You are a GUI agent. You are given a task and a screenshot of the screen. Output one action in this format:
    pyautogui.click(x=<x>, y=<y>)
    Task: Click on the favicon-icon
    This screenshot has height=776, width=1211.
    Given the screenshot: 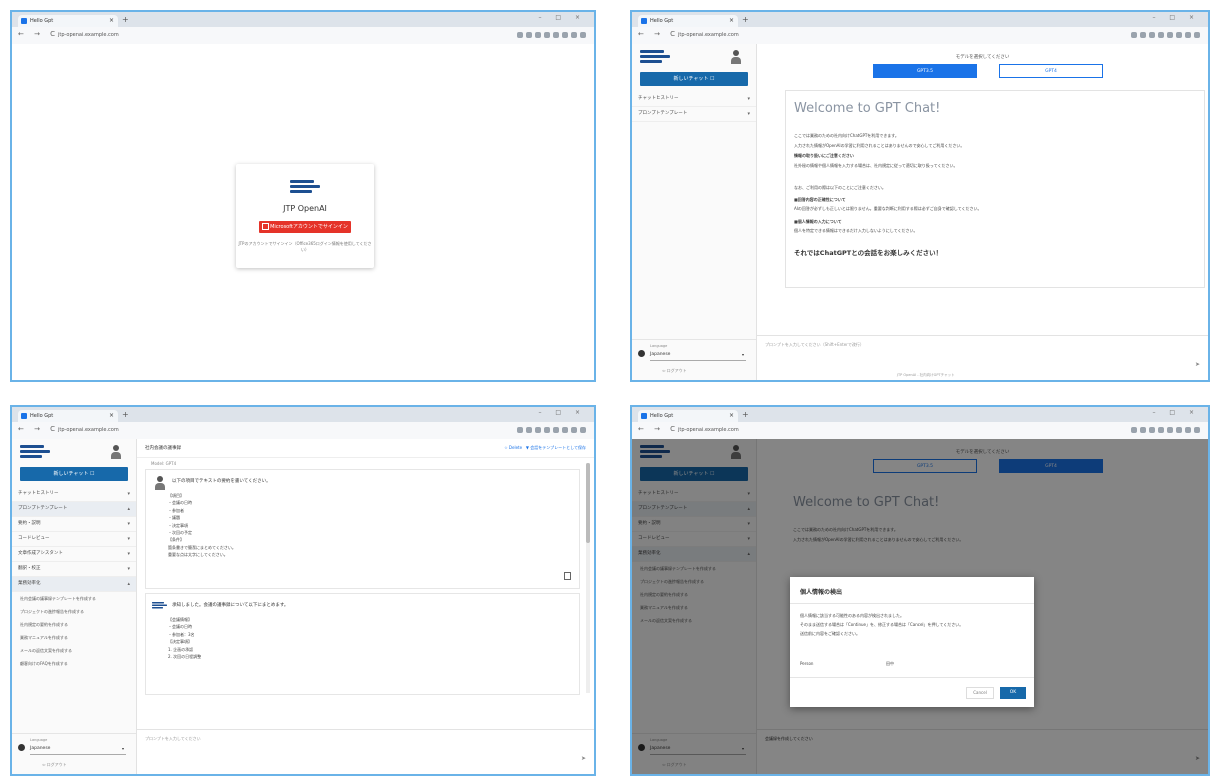 What is the action you would take?
    pyautogui.click(x=24, y=416)
    